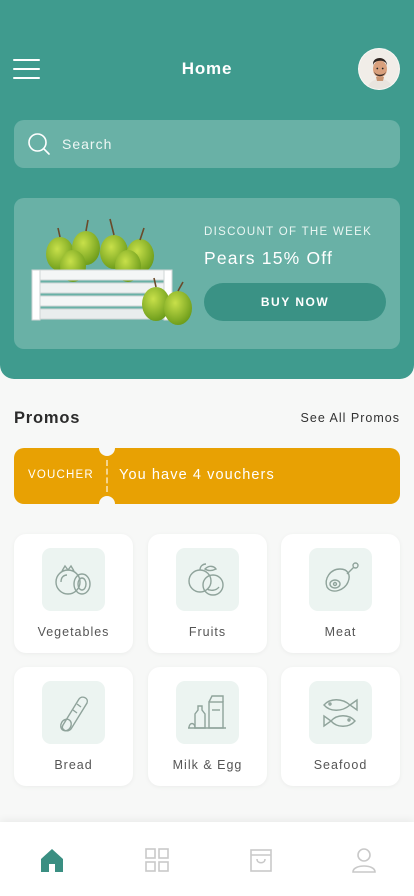  Describe the element at coordinates (340, 765) in the screenshot. I see `category-label: Seafood` at that location.